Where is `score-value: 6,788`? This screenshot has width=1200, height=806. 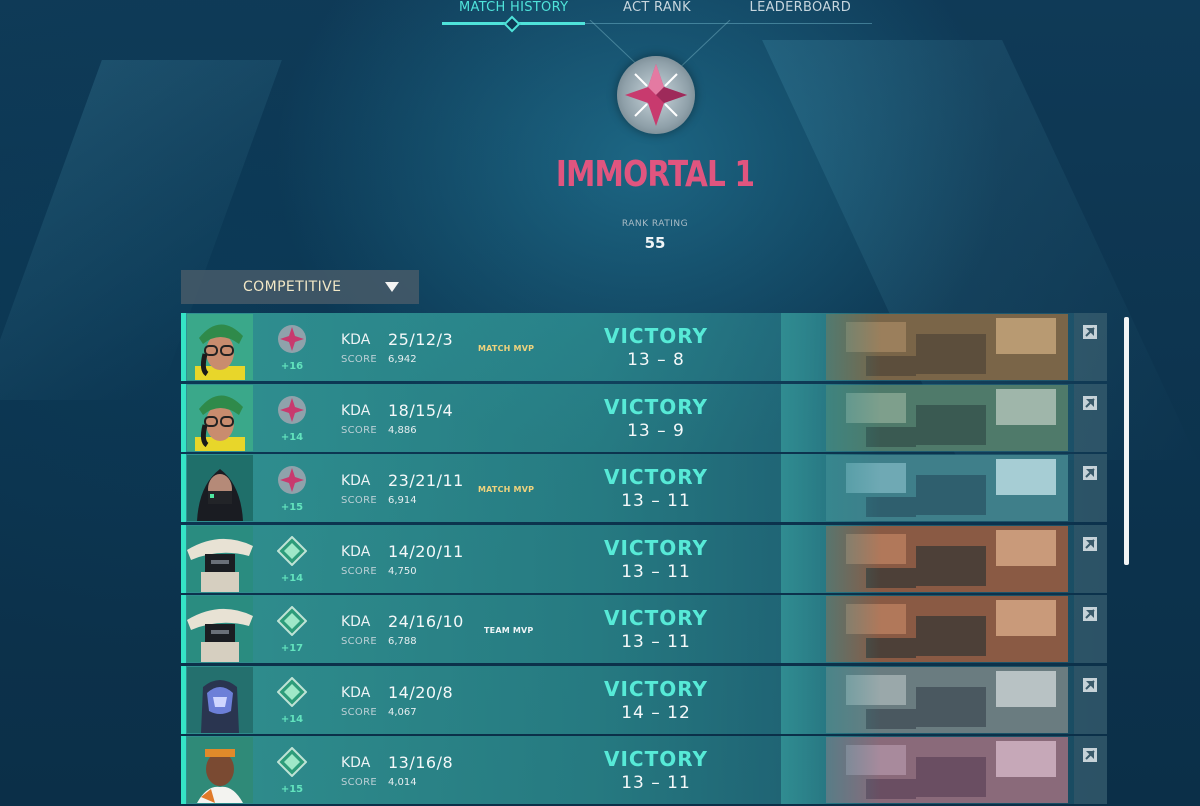
score-value: 6,788 is located at coordinates (402, 641).